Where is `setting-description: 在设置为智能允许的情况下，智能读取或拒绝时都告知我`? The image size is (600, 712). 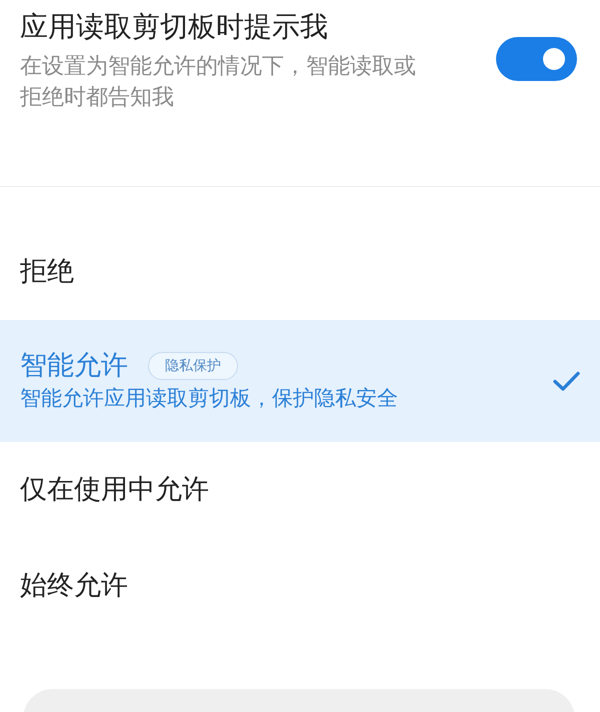 setting-description: 在设置为智能允许的情况下，智能读取或拒绝时都告知我 is located at coordinates (218, 82).